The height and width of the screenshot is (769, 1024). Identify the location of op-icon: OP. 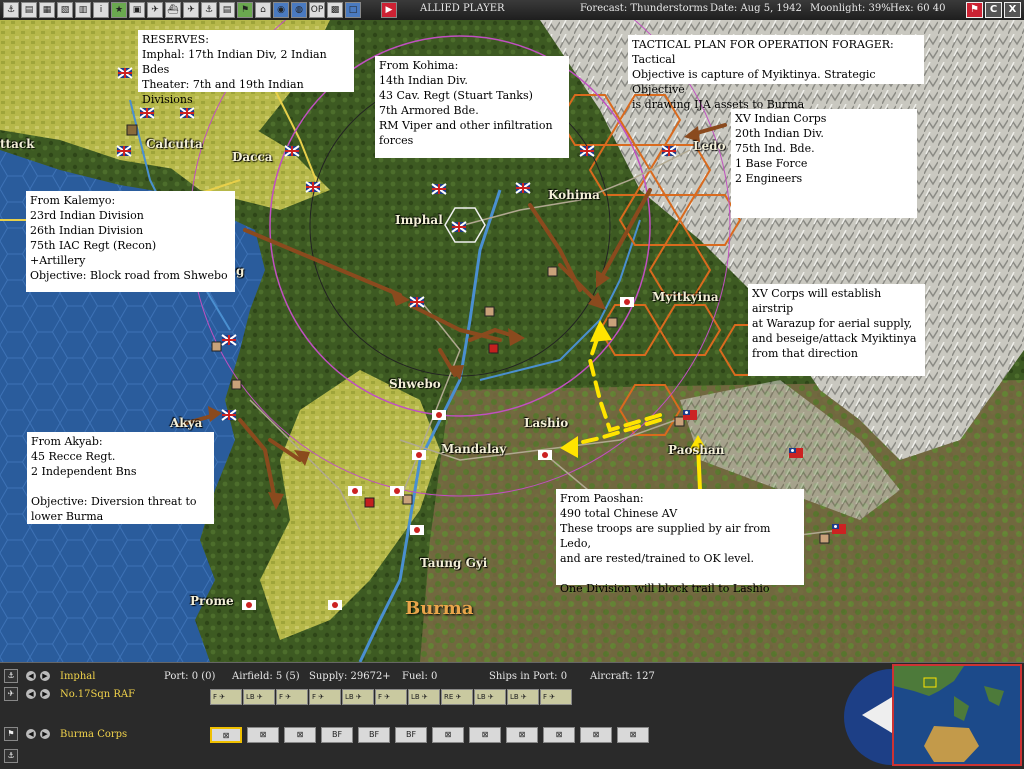
(317, 10).